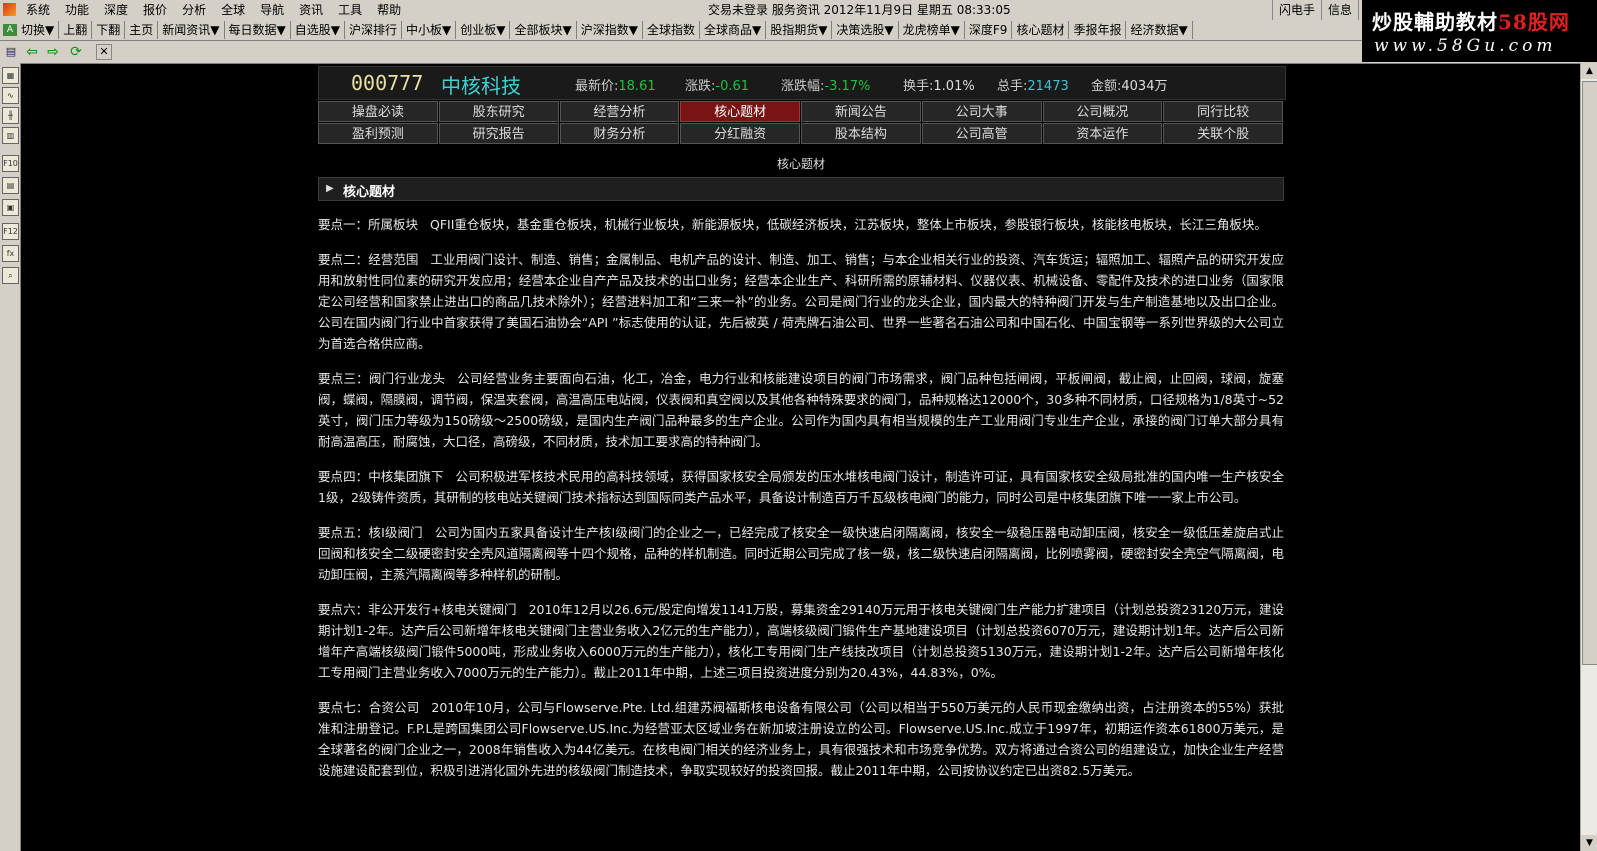 Image resolution: width=1597 pixels, height=851 pixels. What do you see at coordinates (1296, 10) in the screenshot?
I see `right-menu-item: 闪电手` at bounding box center [1296, 10].